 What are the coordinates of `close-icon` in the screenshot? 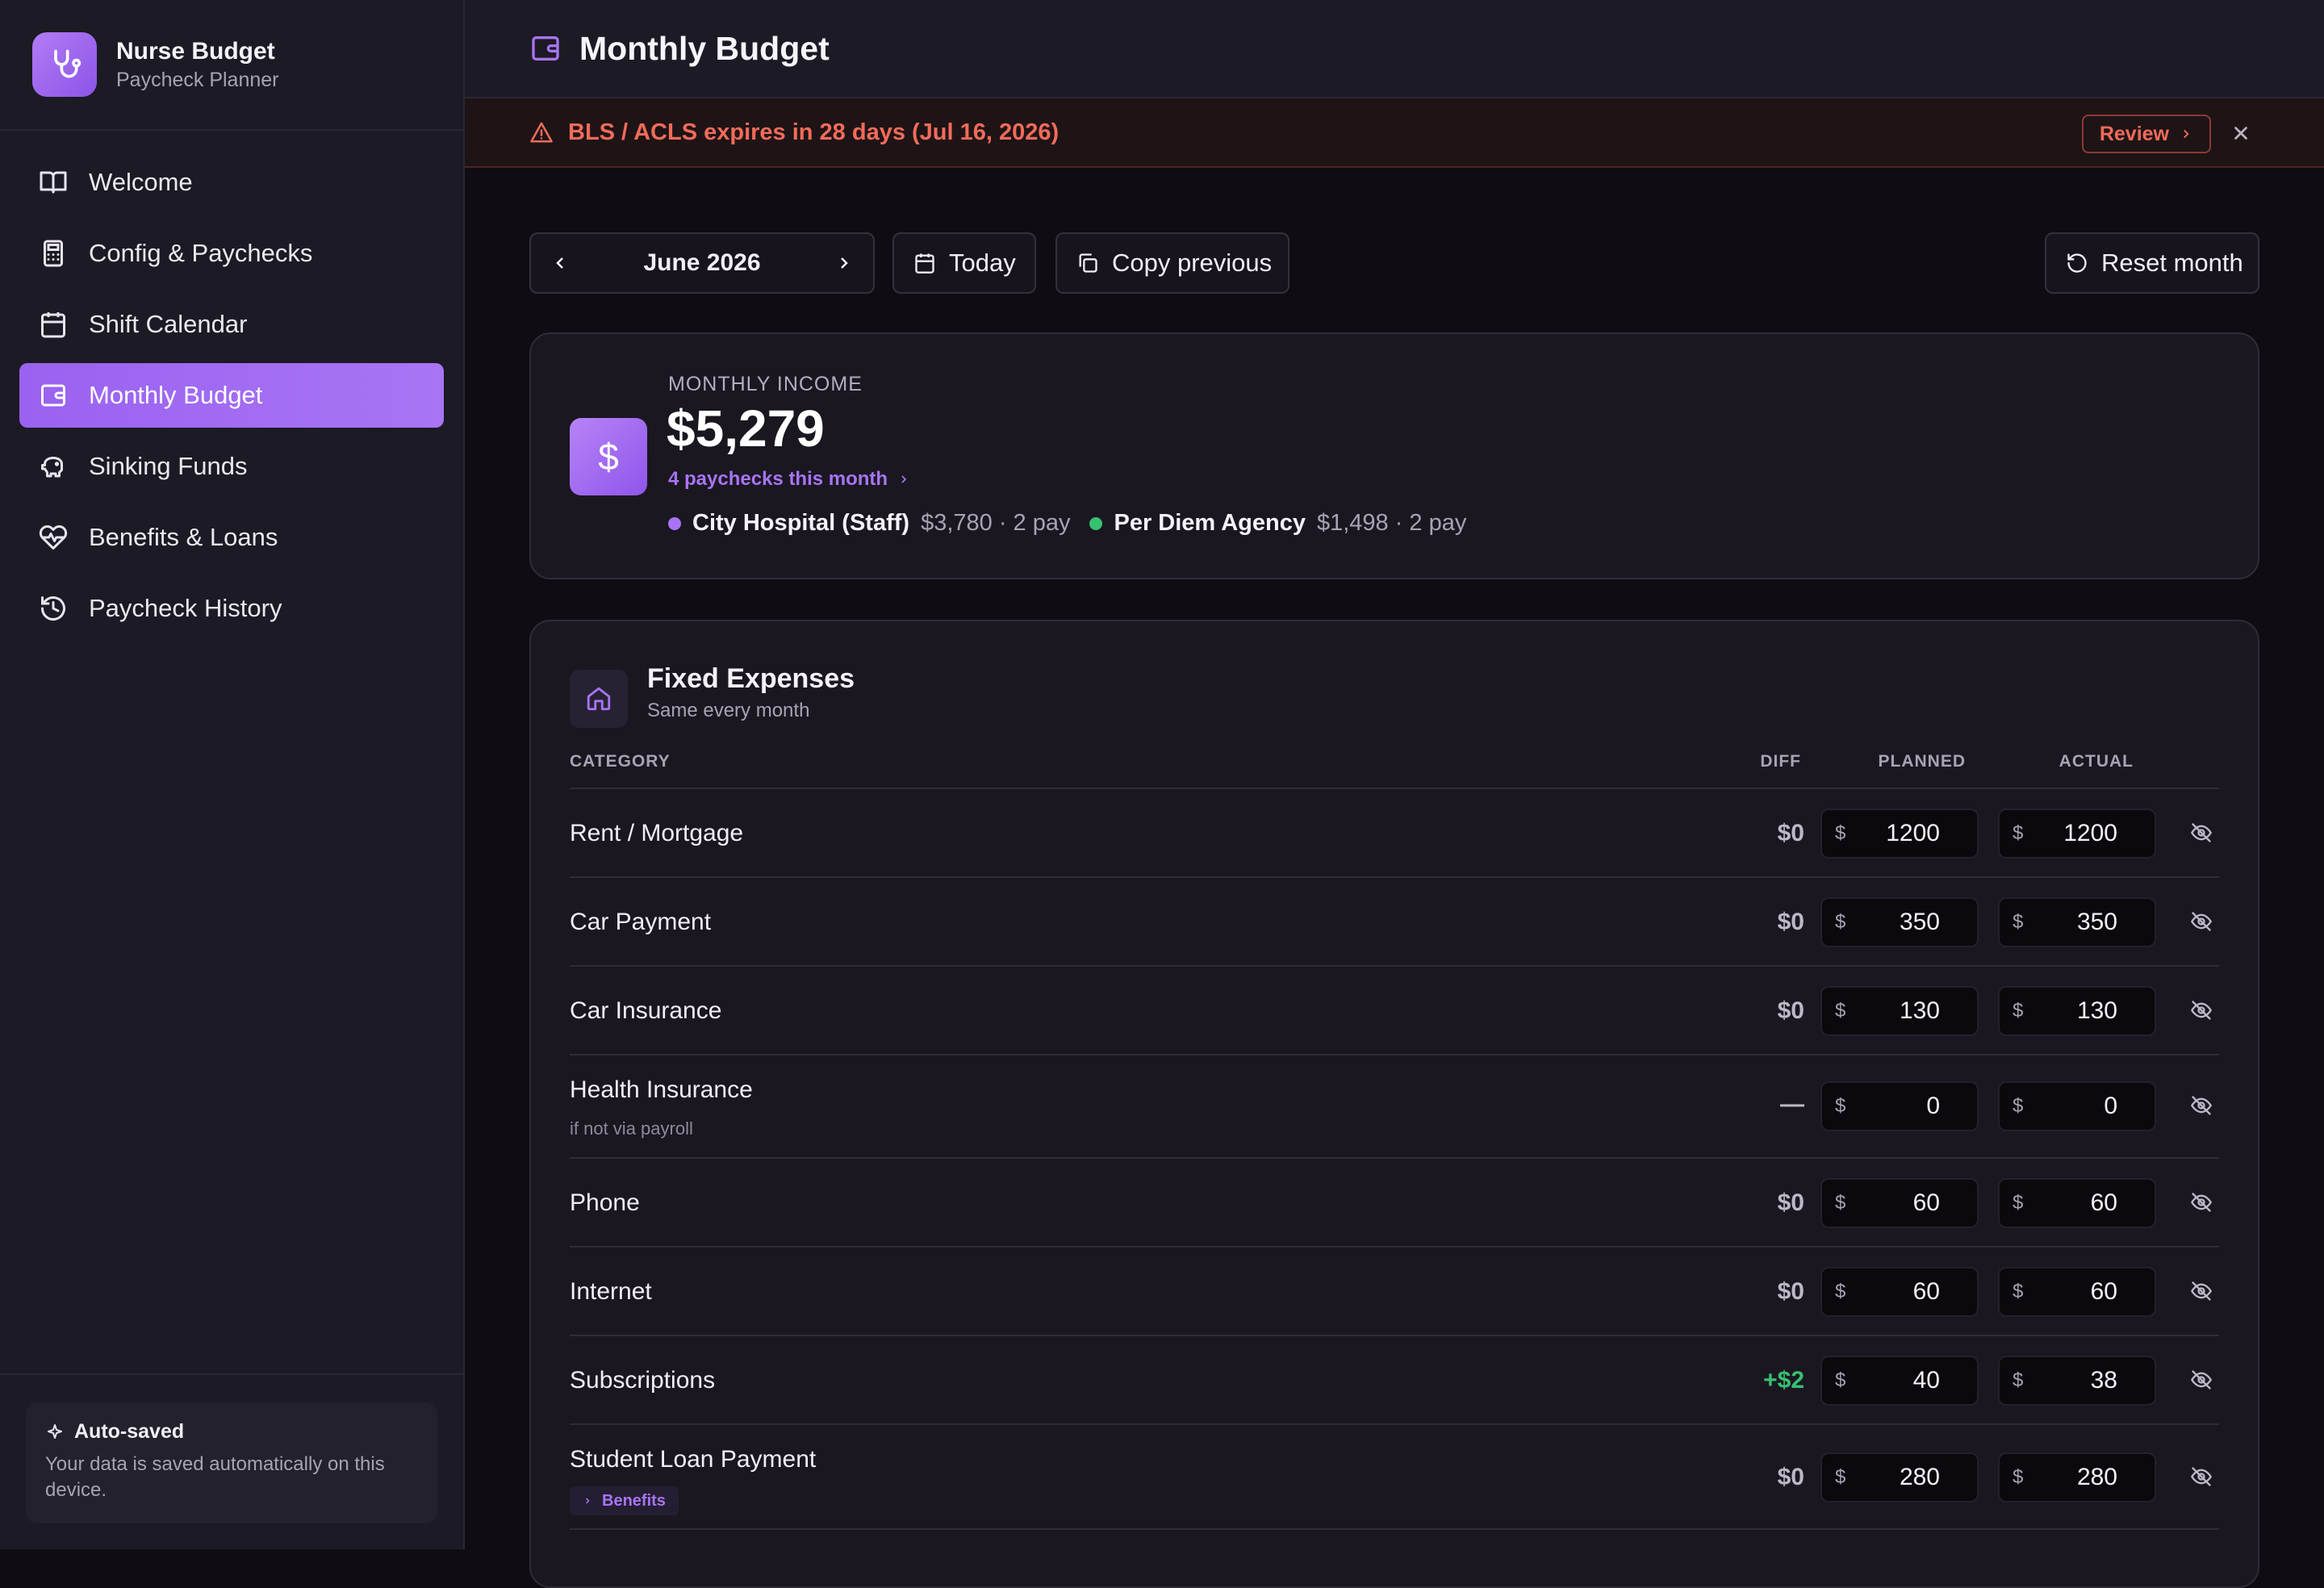 It's located at (2240, 133).